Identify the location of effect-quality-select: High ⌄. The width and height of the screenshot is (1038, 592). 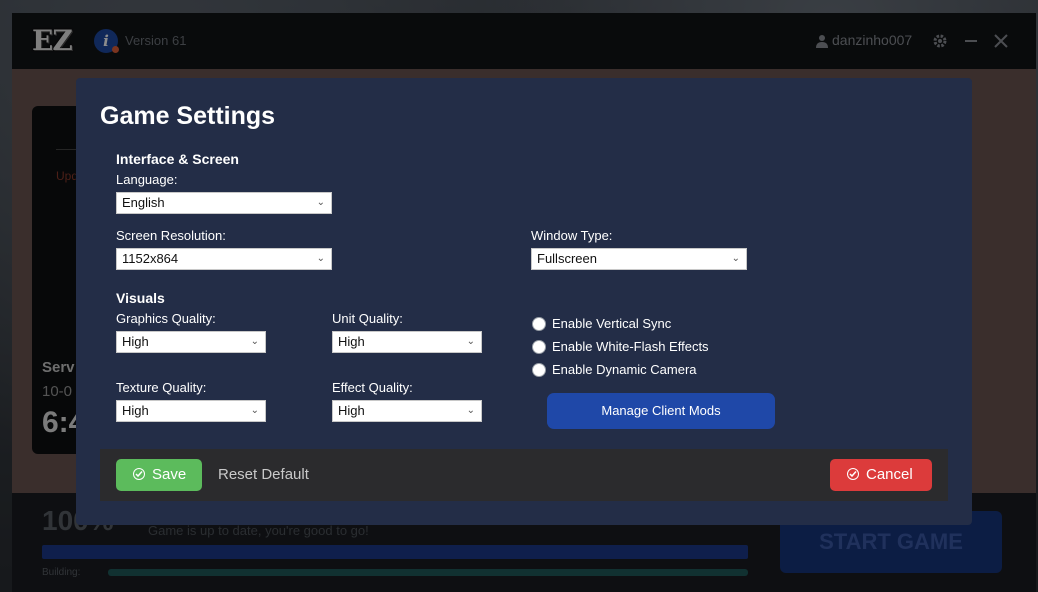
(407, 411).